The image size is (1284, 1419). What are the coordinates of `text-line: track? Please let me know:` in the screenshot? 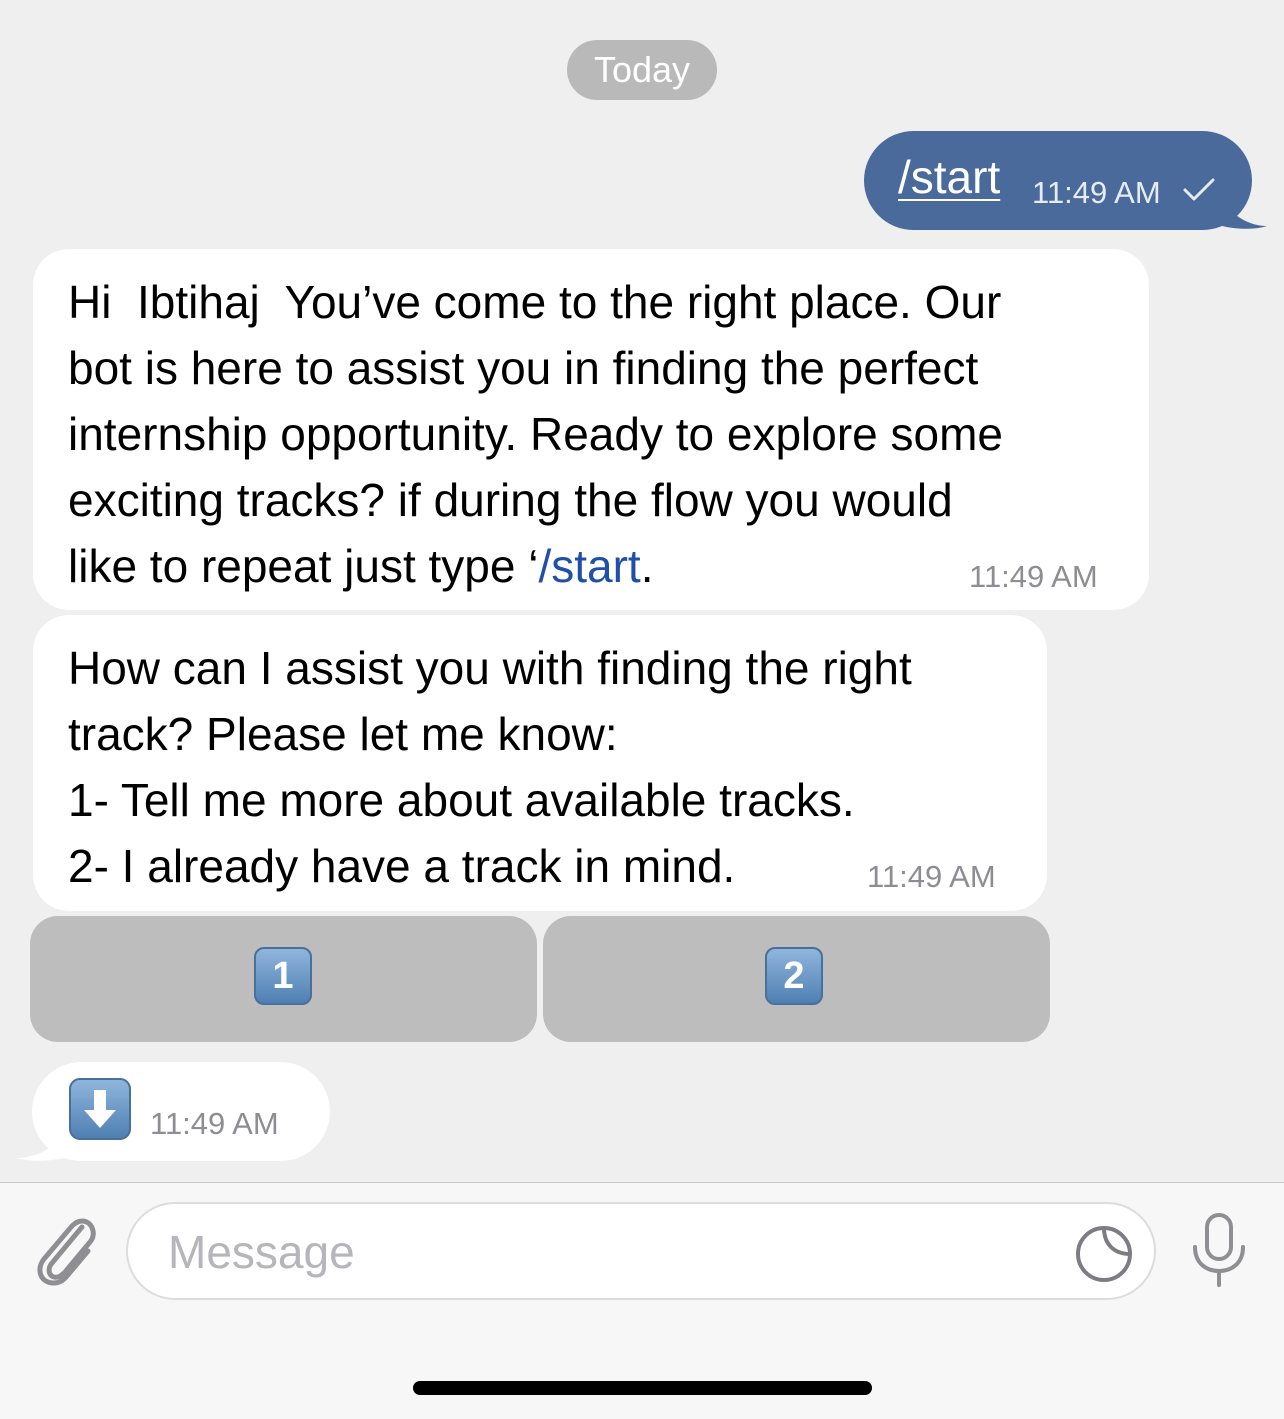 It's located at (343, 734).